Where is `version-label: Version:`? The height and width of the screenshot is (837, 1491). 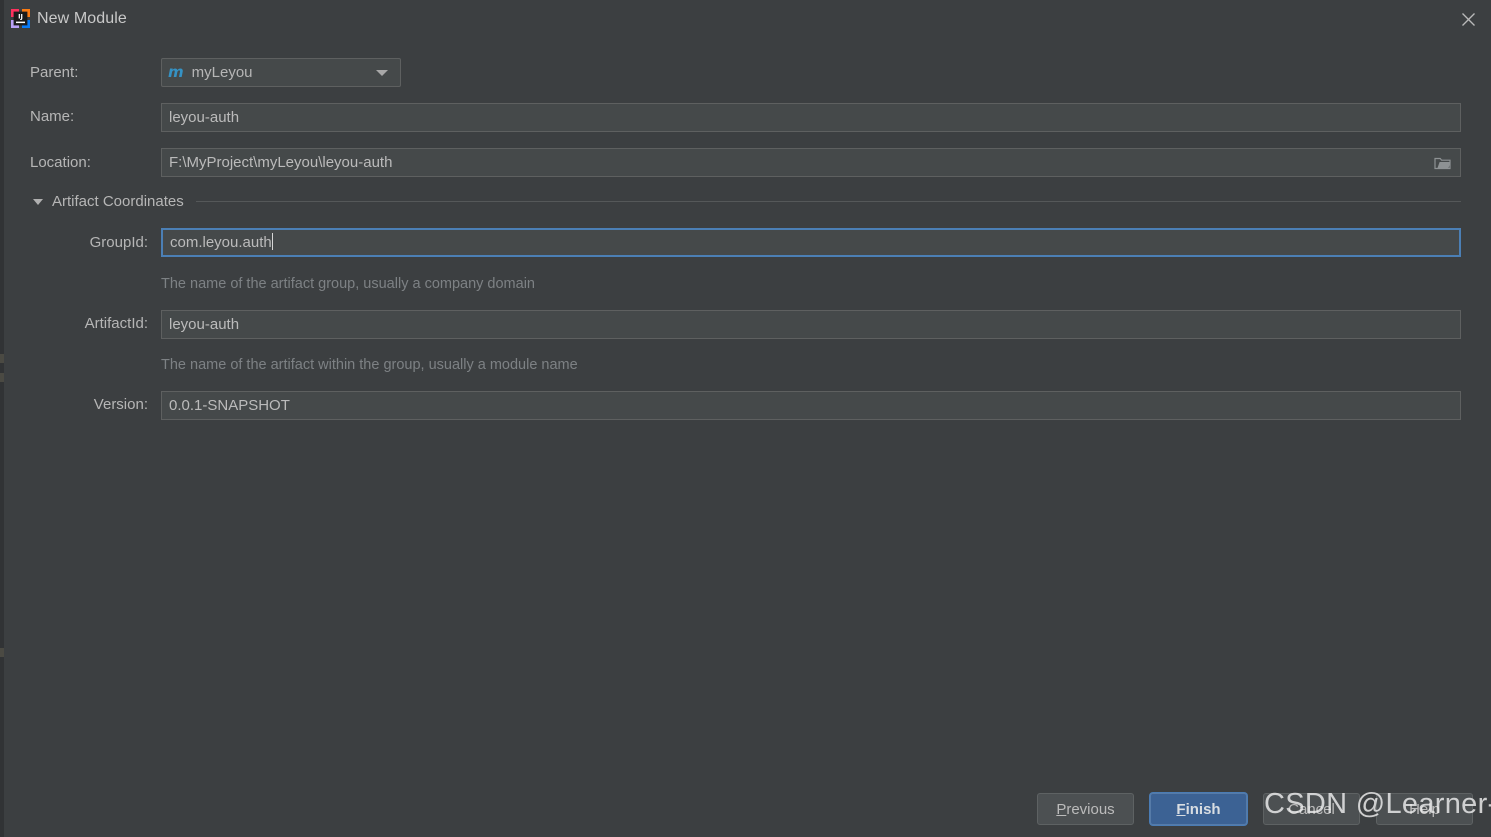 version-label: Version: is located at coordinates (120, 404).